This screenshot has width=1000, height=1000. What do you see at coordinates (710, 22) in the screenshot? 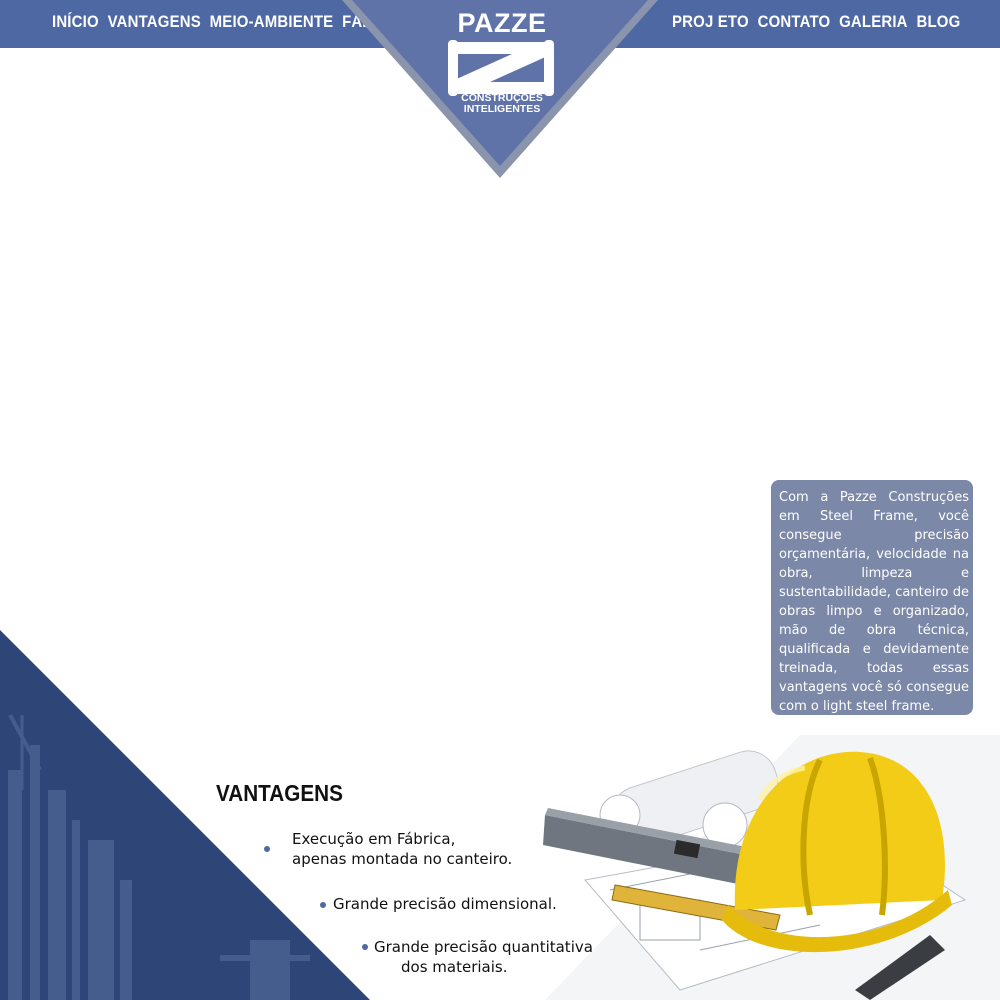
I see `nav-item-projeto: PROJ ETO` at bounding box center [710, 22].